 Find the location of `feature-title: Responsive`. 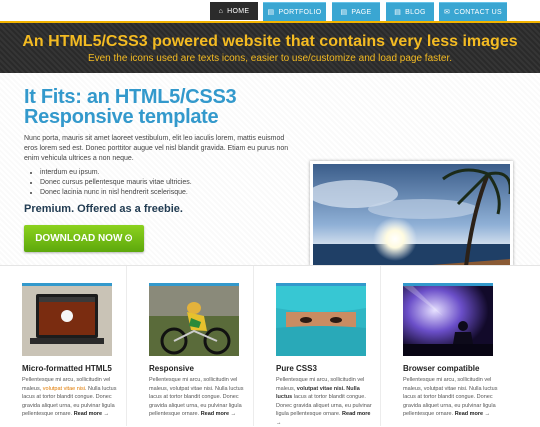

feature-title: Responsive is located at coordinates (171, 368).